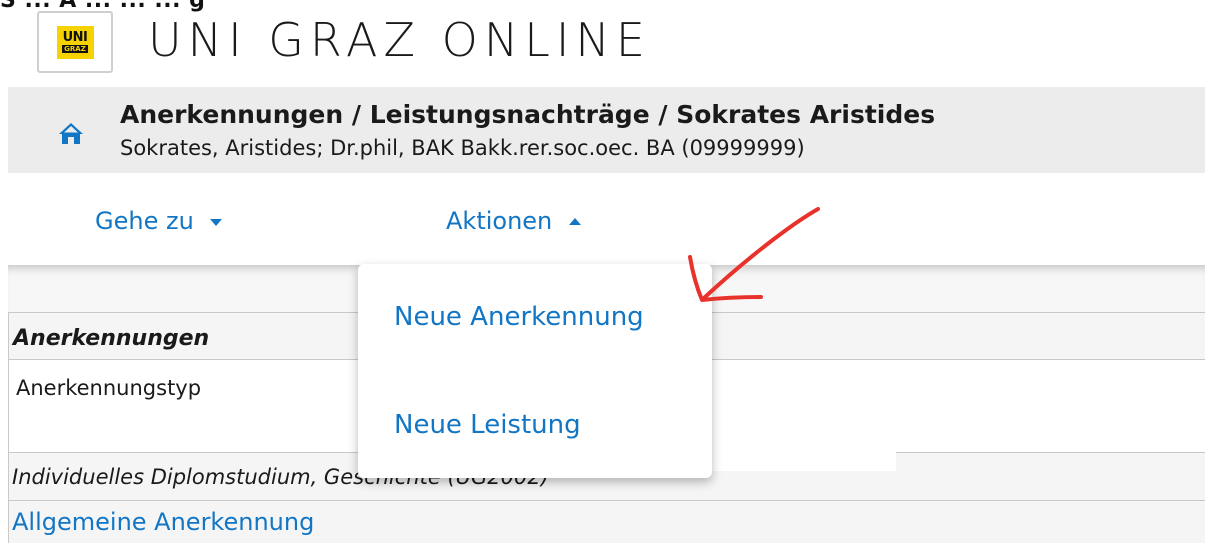 Image resolution: width=1205 pixels, height=543 pixels. What do you see at coordinates (574, 221) in the screenshot?
I see `caret-up-icon` at bounding box center [574, 221].